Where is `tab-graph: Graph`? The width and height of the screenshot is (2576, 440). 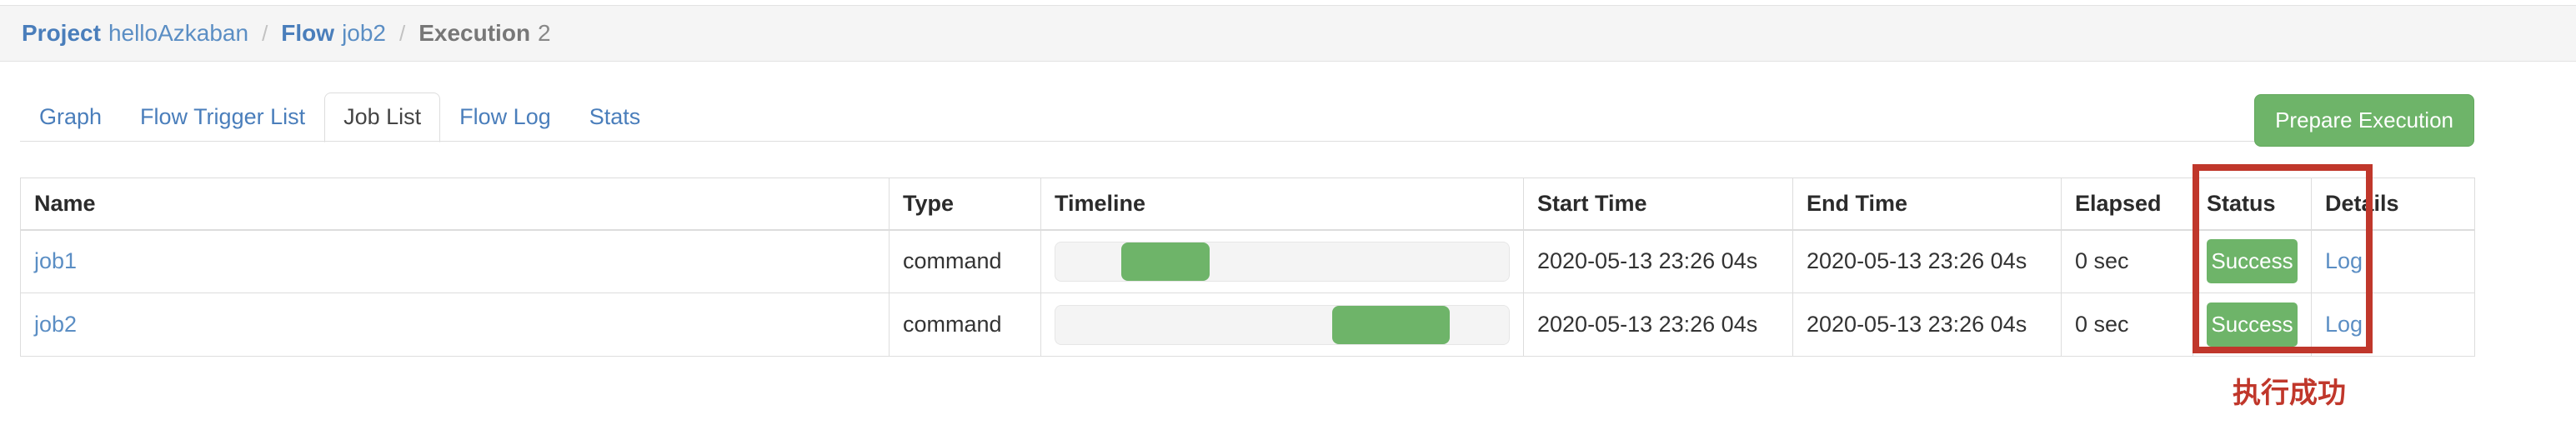 tab-graph: Graph is located at coordinates (70, 117).